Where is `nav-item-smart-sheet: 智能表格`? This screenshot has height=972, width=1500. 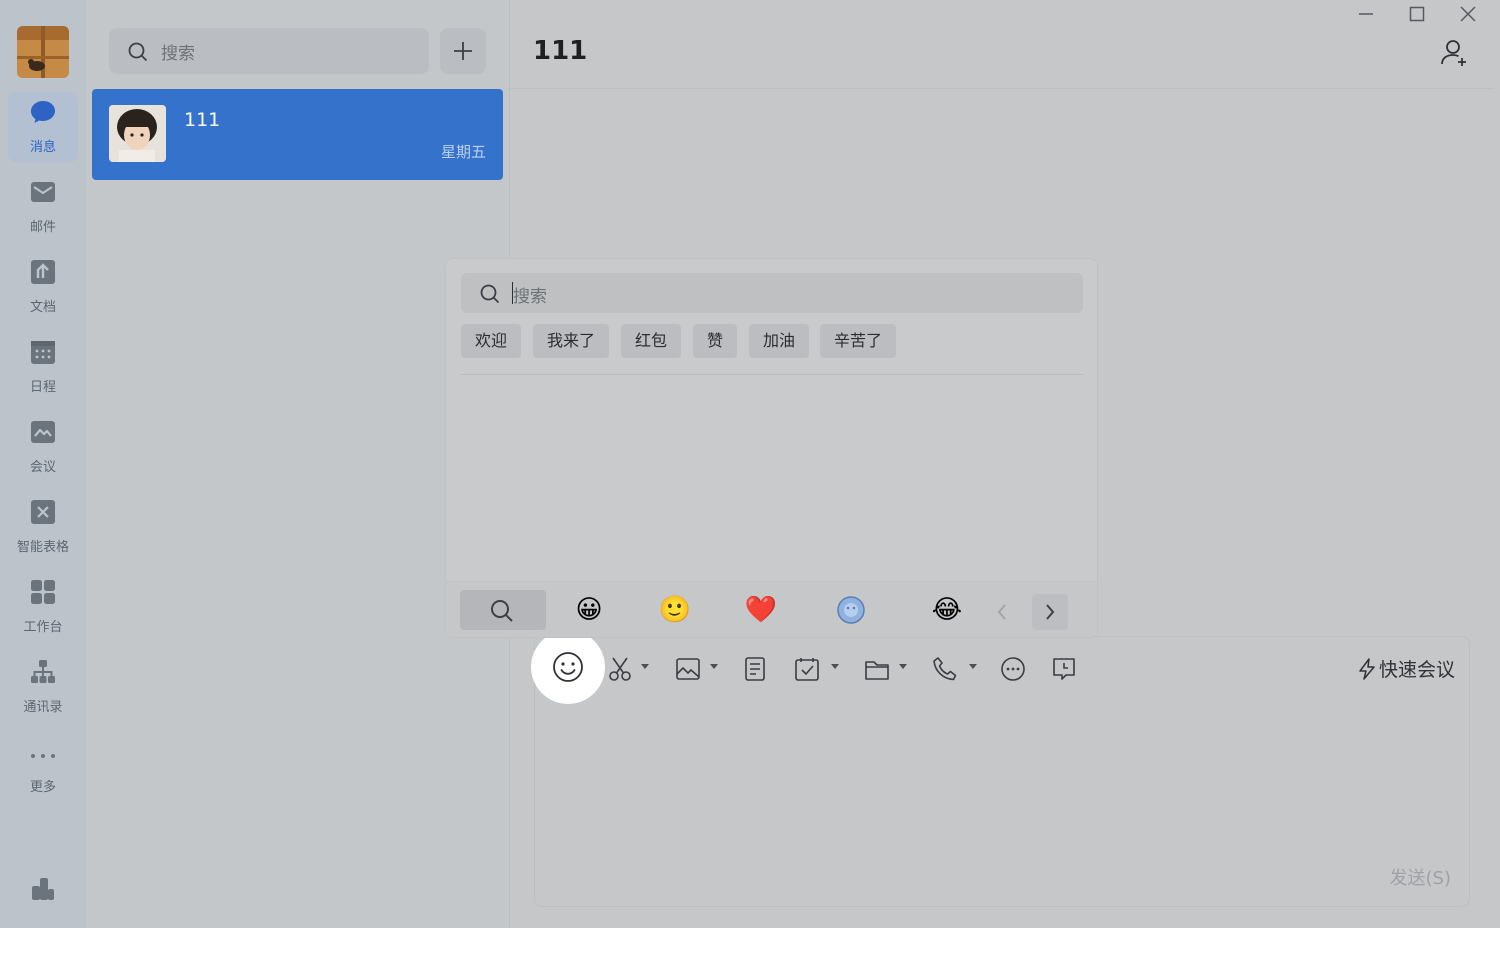 nav-item-smart-sheet: 智能表格 is located at coordinates (43, 527).